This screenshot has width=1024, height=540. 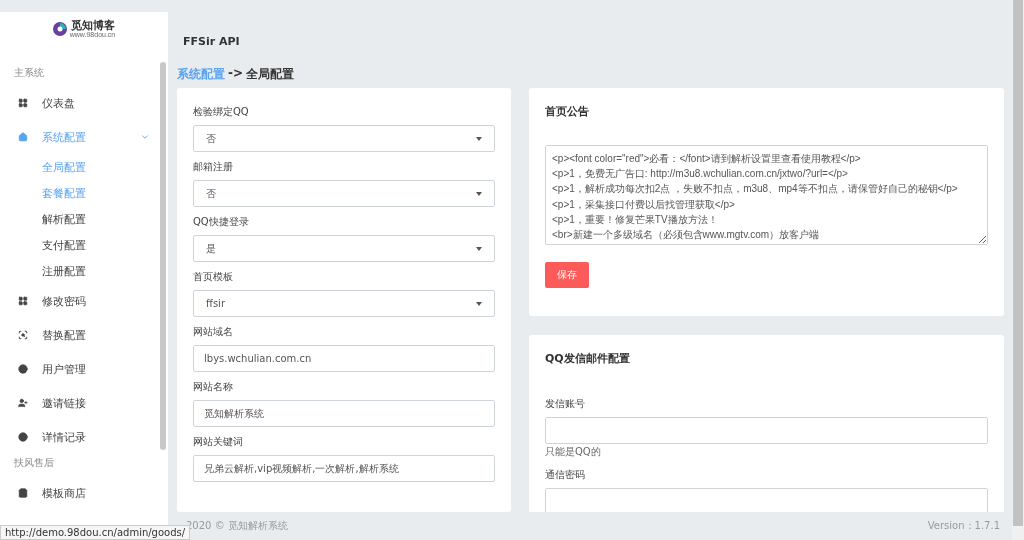 I want to click on sidebar-section-label: 主系统, so click(x=29, y=73).